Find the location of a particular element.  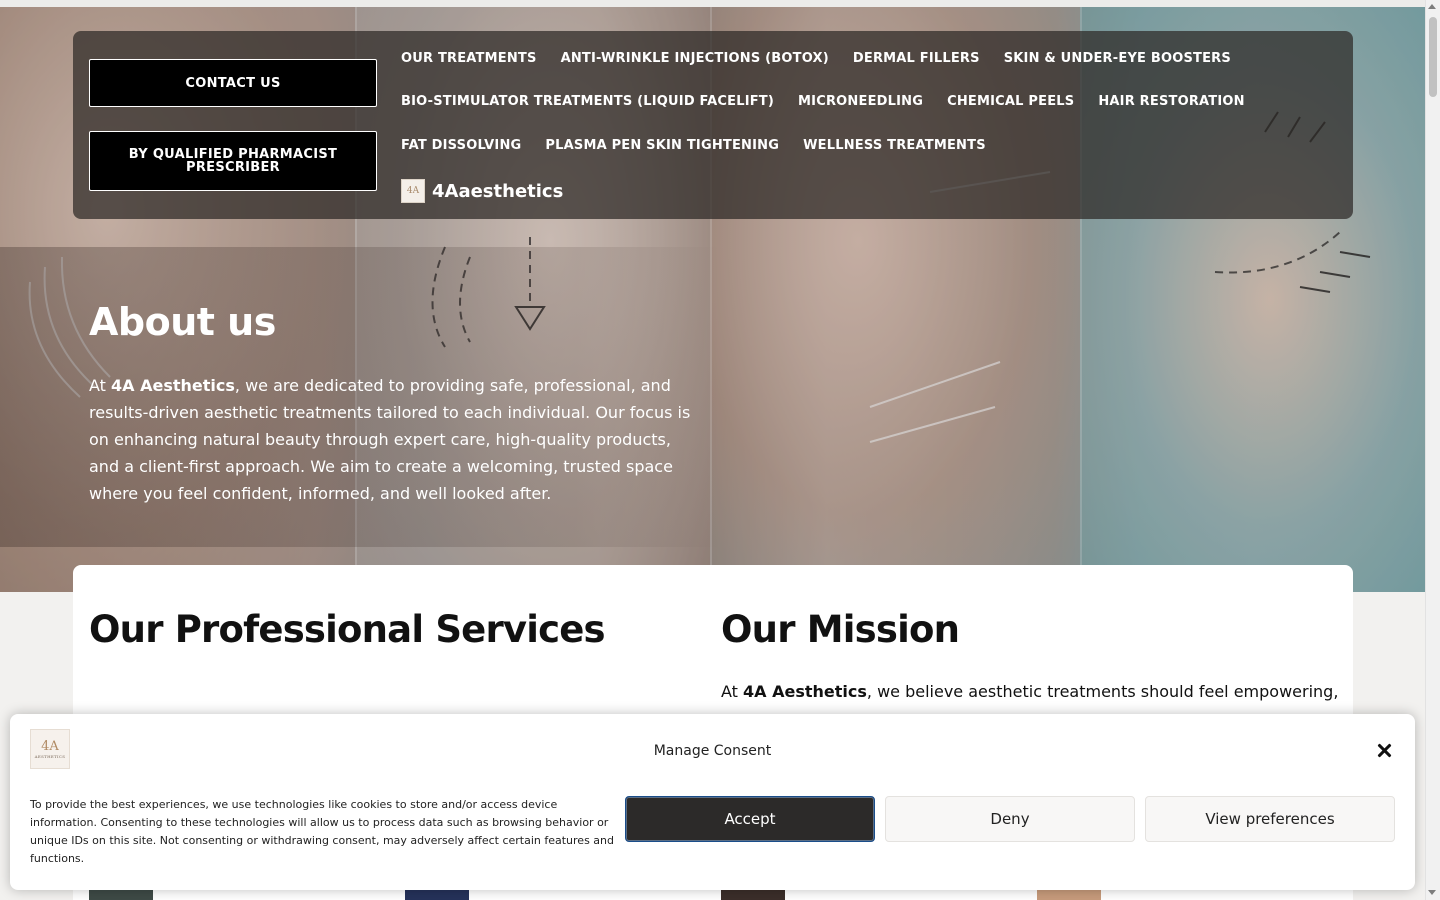

nav-dermal-fillers: DERMAL FILLERS is located at coordinates (916, 58).